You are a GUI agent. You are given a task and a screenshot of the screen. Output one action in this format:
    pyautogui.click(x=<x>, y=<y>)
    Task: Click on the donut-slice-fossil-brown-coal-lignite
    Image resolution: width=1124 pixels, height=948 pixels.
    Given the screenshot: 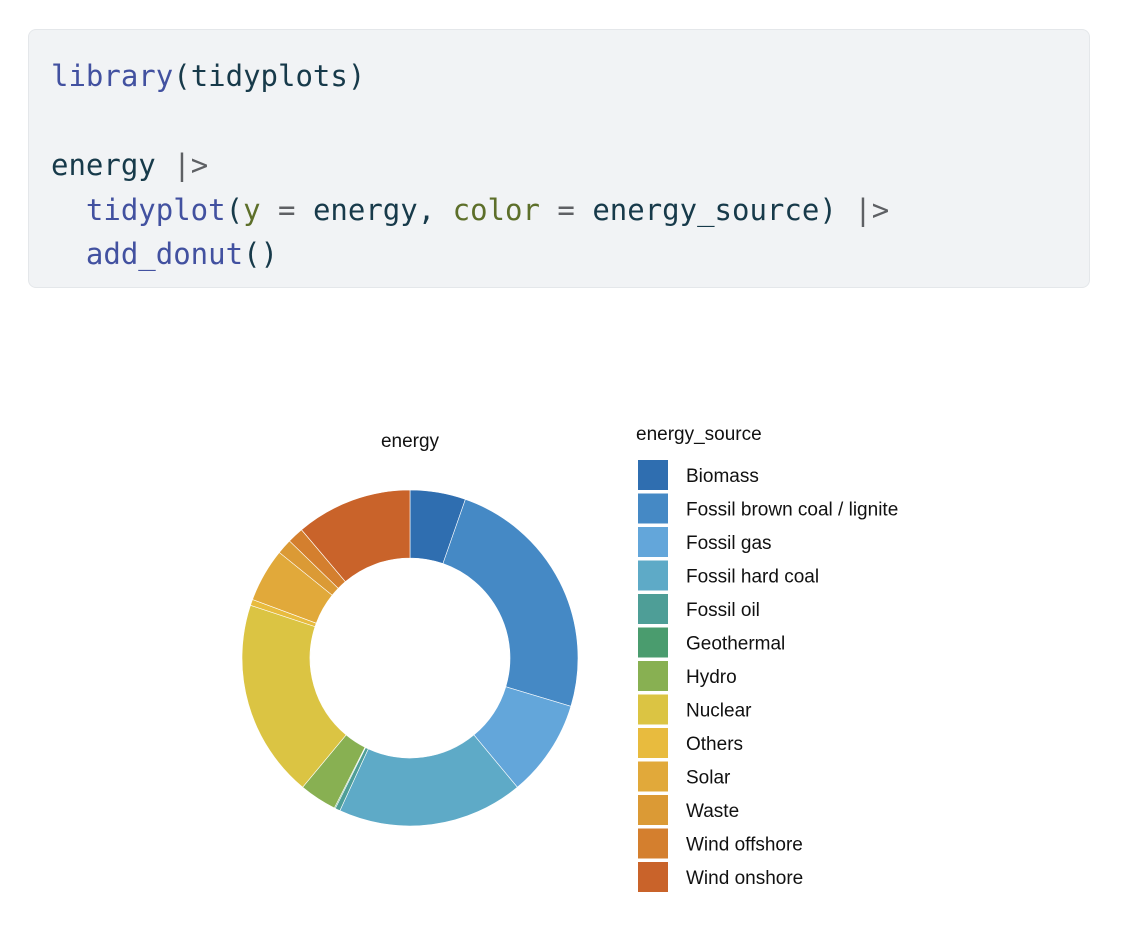 What is the action you would take?
    pyautogui.click(x=510, y=603)
    